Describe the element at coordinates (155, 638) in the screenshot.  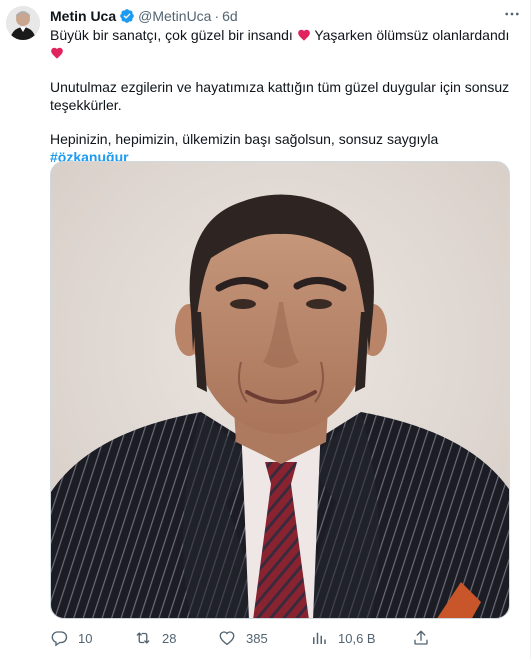
I see `retweet-button: 28` at that location.